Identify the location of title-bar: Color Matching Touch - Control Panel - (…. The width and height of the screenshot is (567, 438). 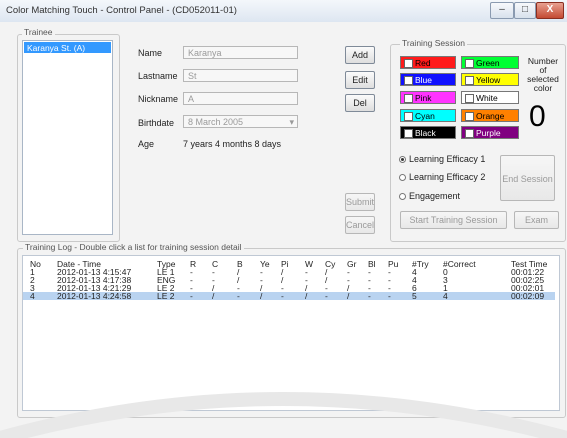
(283, 11).